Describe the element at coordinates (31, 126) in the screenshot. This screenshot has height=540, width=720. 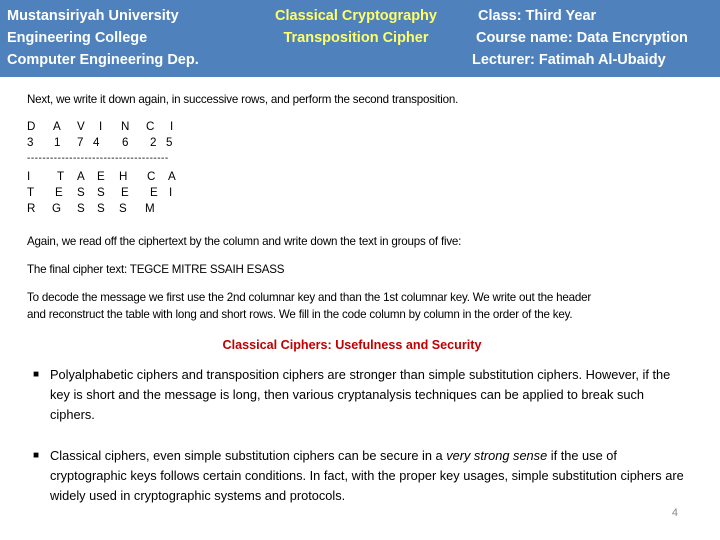
I see `key-letter: D` at that location.